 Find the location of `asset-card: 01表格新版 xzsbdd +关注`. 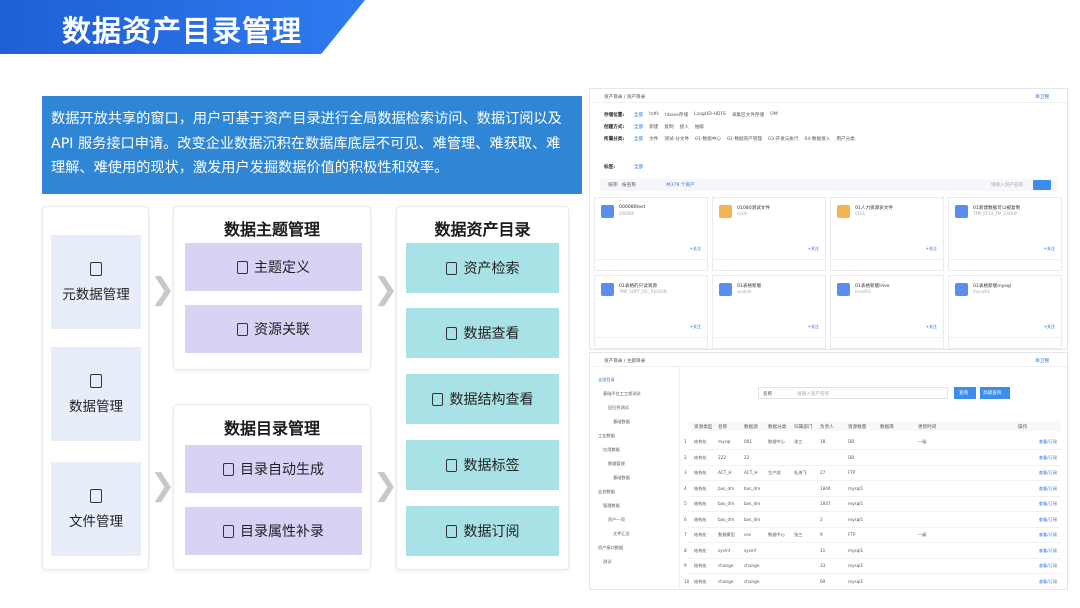

asset-card: 01表格新版 xzsbdd +关注 is located at coordinates (769, 312).